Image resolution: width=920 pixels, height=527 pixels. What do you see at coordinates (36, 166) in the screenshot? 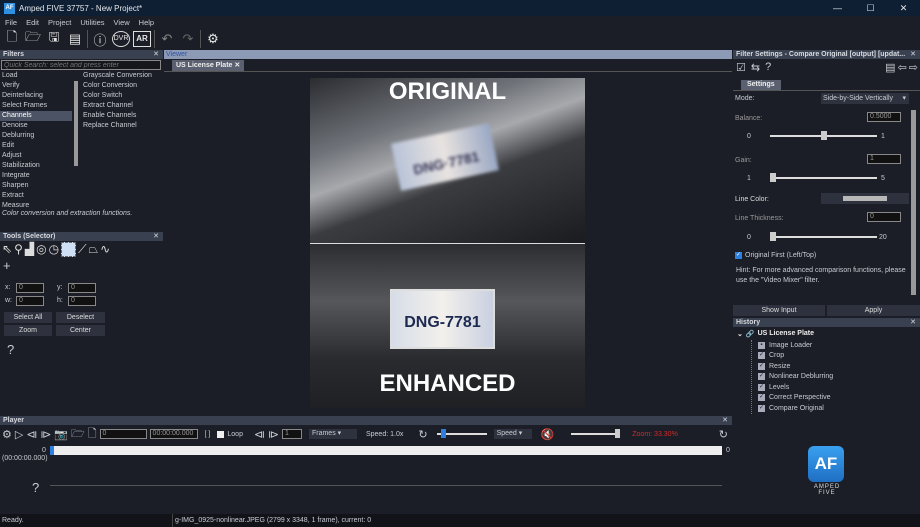
I see `filter-category-stabilization: Stabilization` at bounding box center [36, 166].